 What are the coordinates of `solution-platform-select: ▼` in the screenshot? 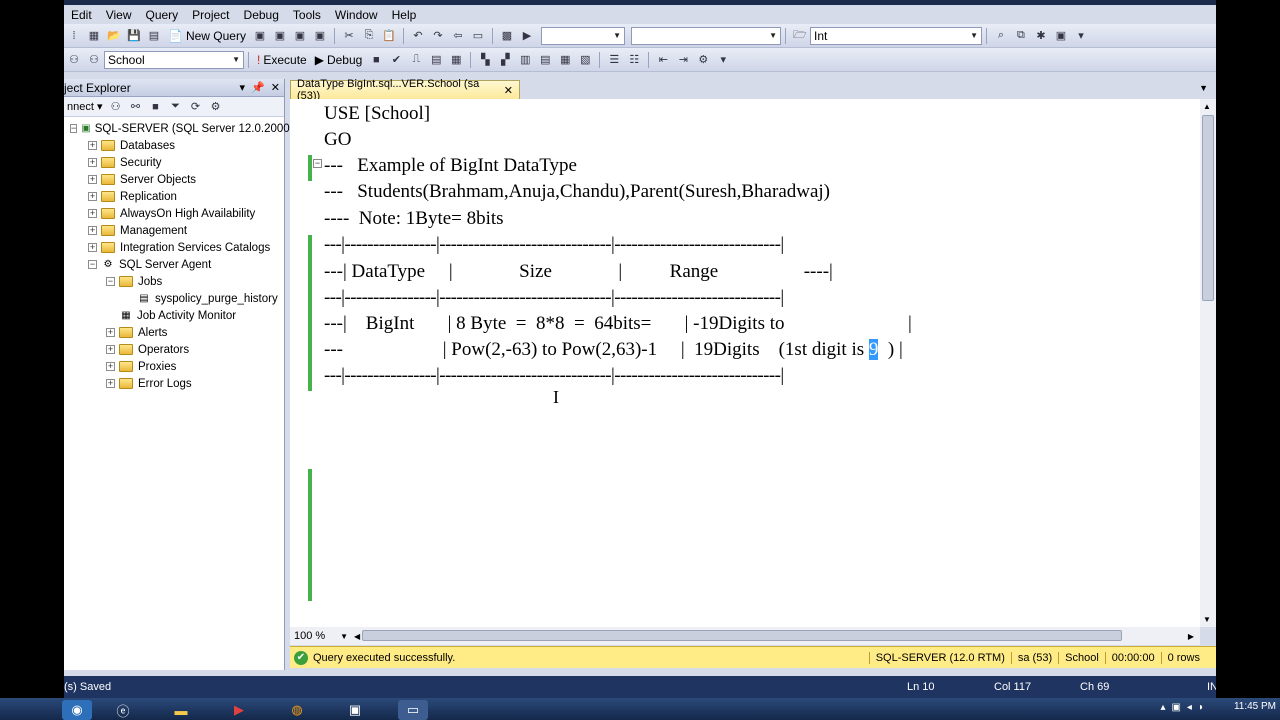 It's located at (705, 35).